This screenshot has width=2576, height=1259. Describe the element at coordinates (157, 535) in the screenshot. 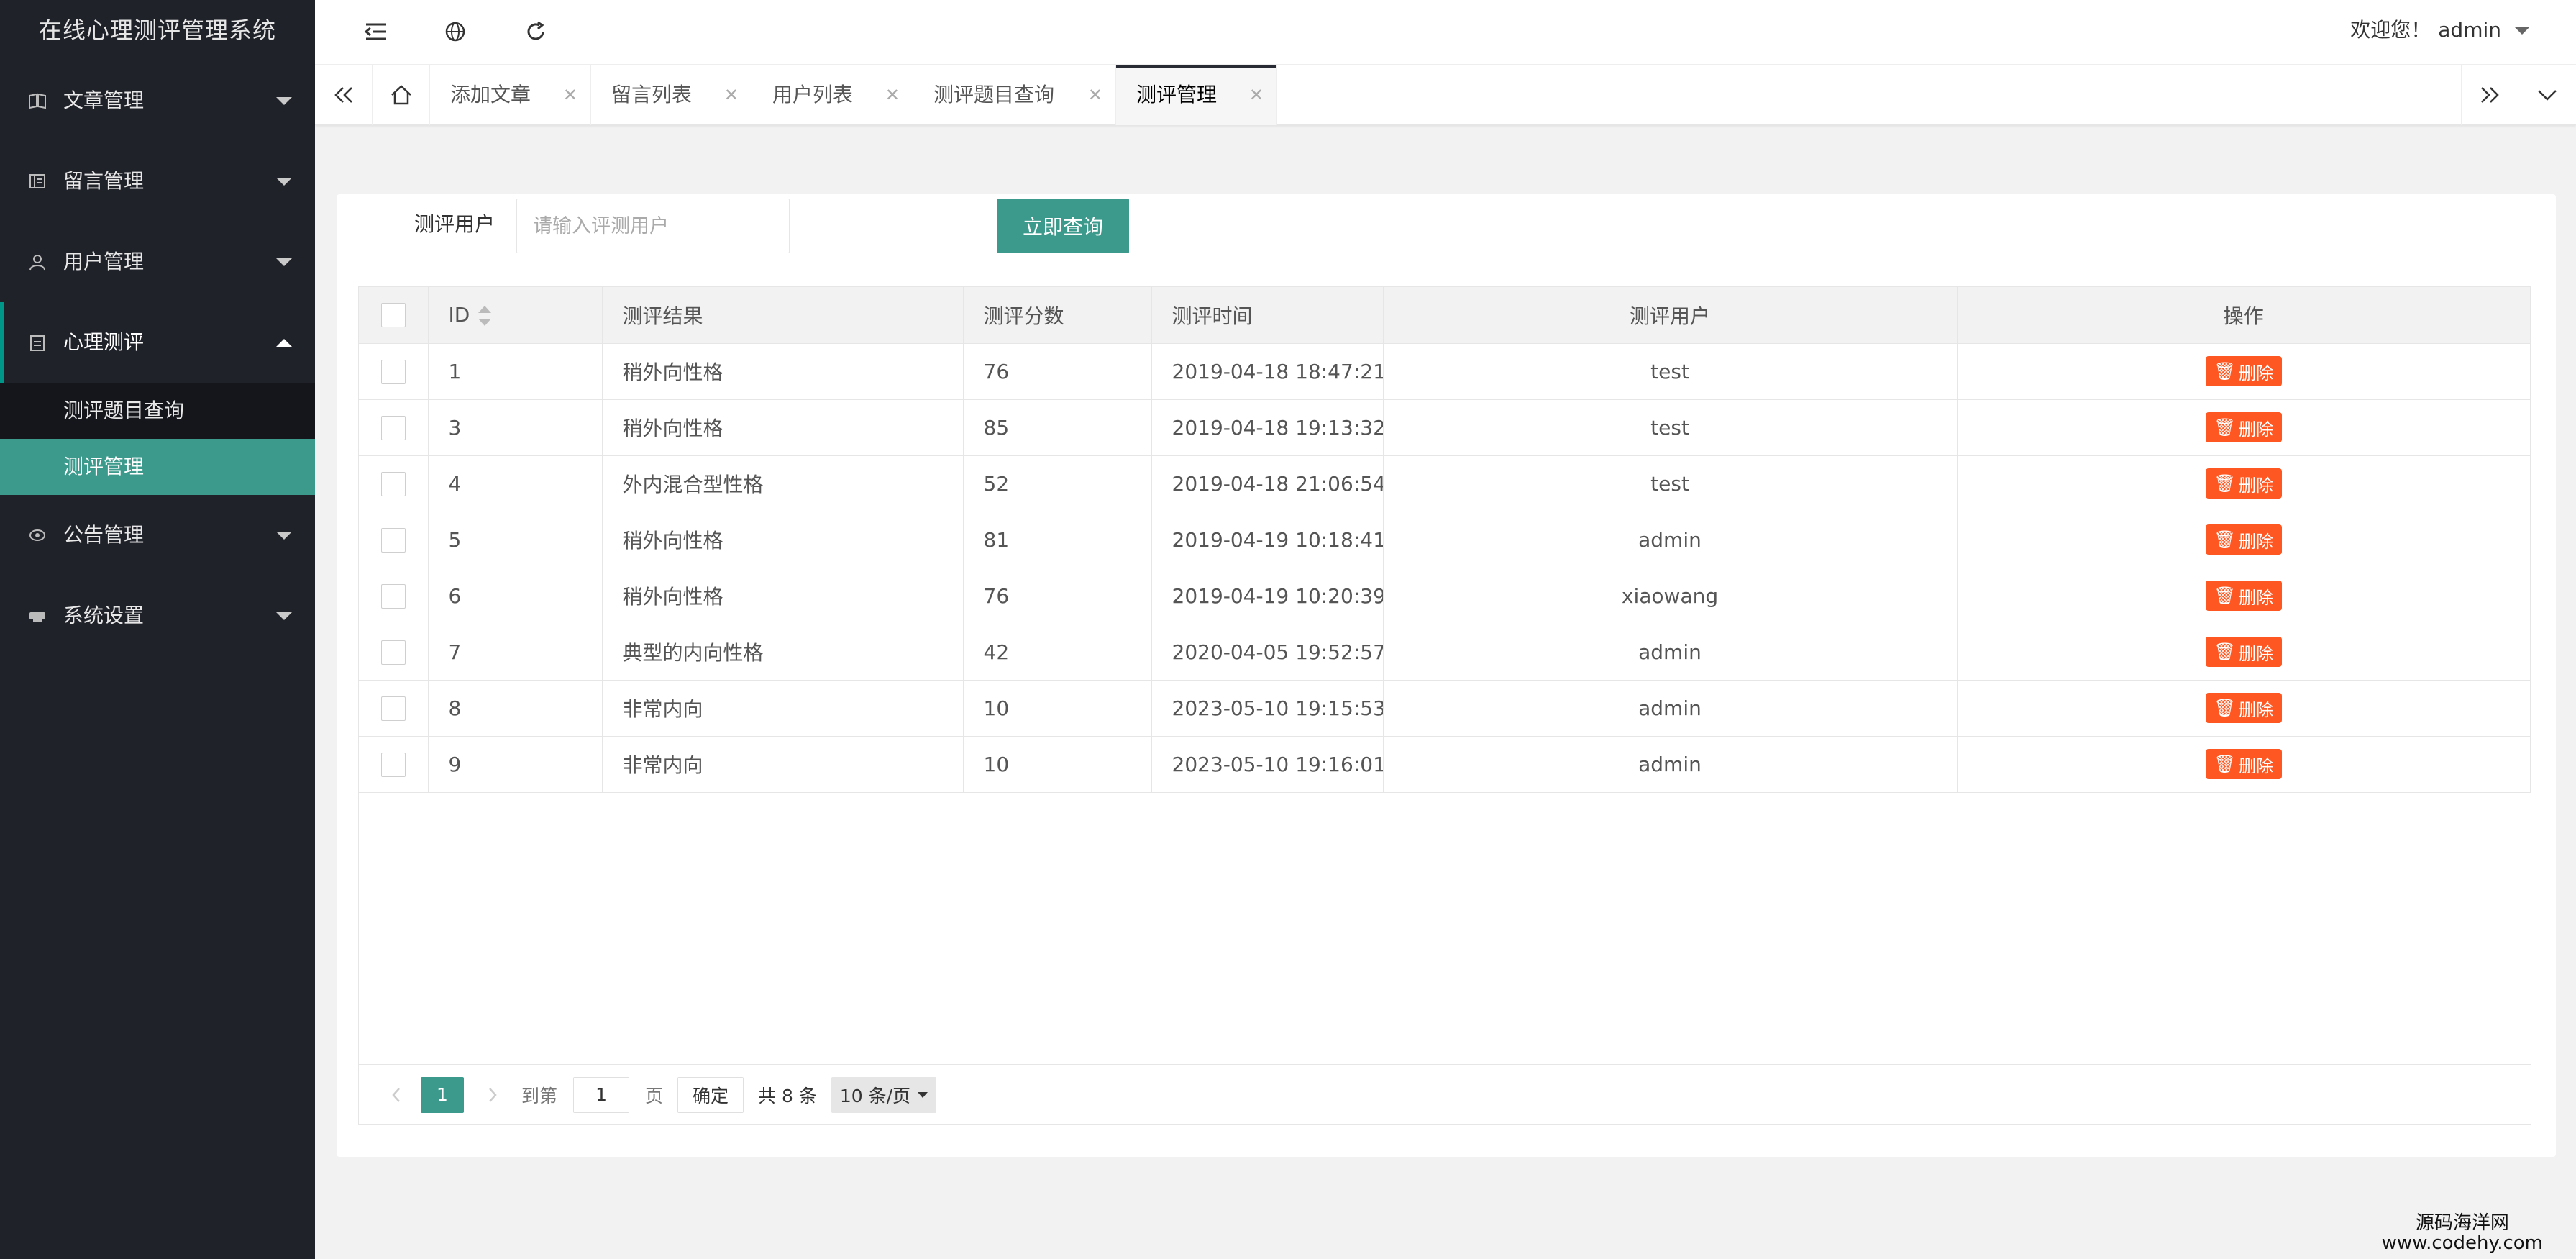

I see `sidebar-item-announcements: 公告管理` at that location.